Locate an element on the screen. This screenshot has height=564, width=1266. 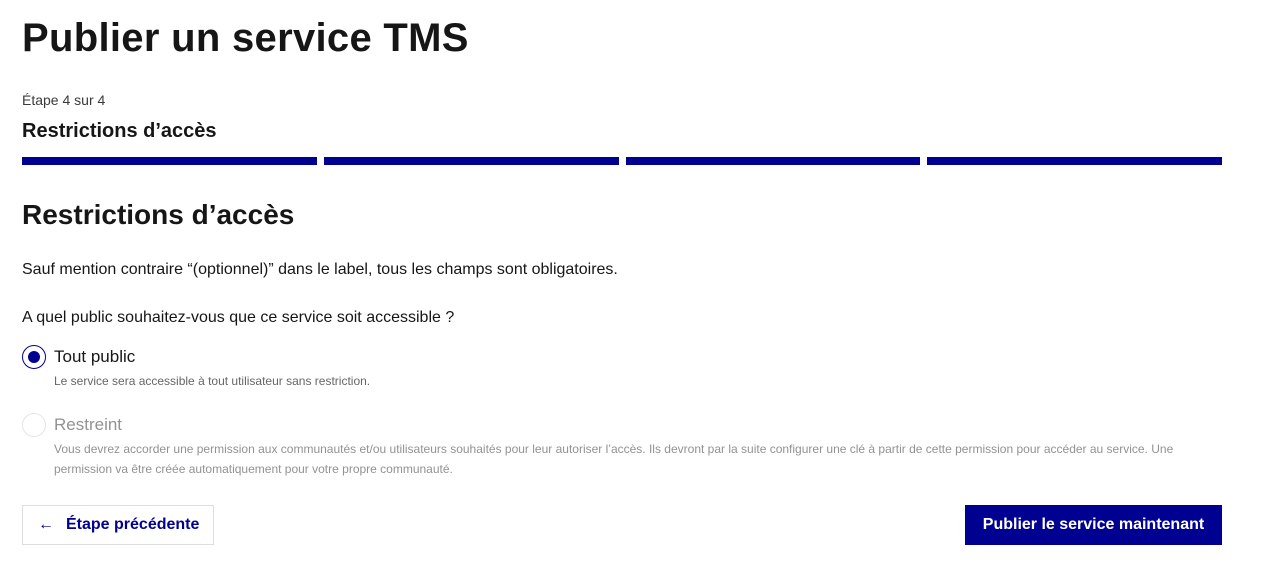
arrow-left-icon: ← is located at coordinates (46, 524).